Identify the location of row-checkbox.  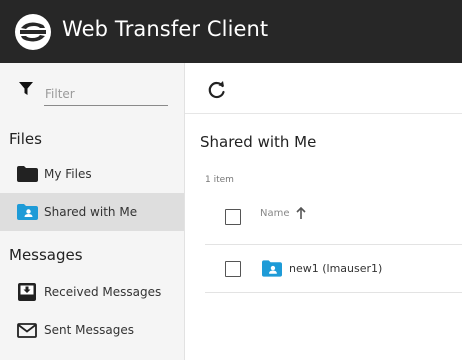
(233, 269).